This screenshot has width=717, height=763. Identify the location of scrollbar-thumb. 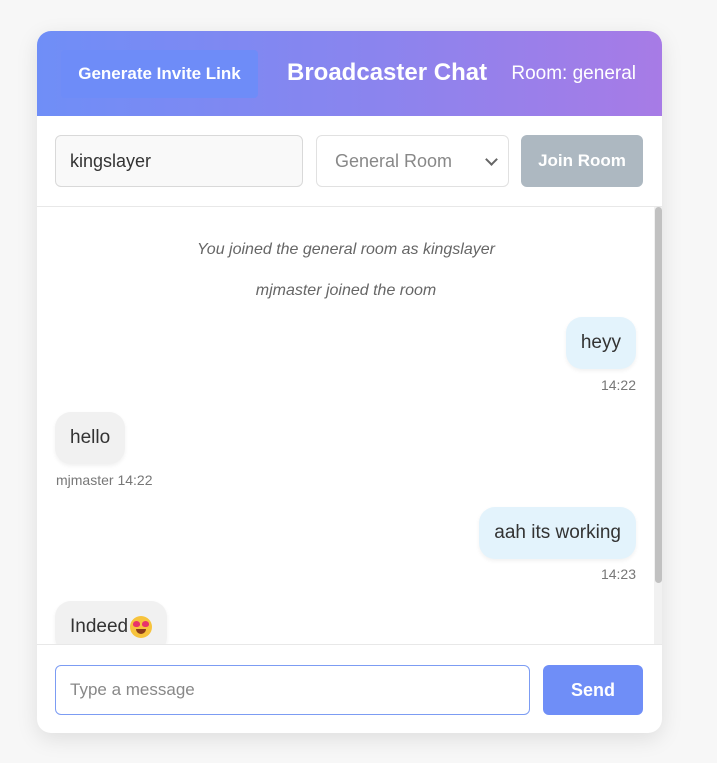
(658, 395).